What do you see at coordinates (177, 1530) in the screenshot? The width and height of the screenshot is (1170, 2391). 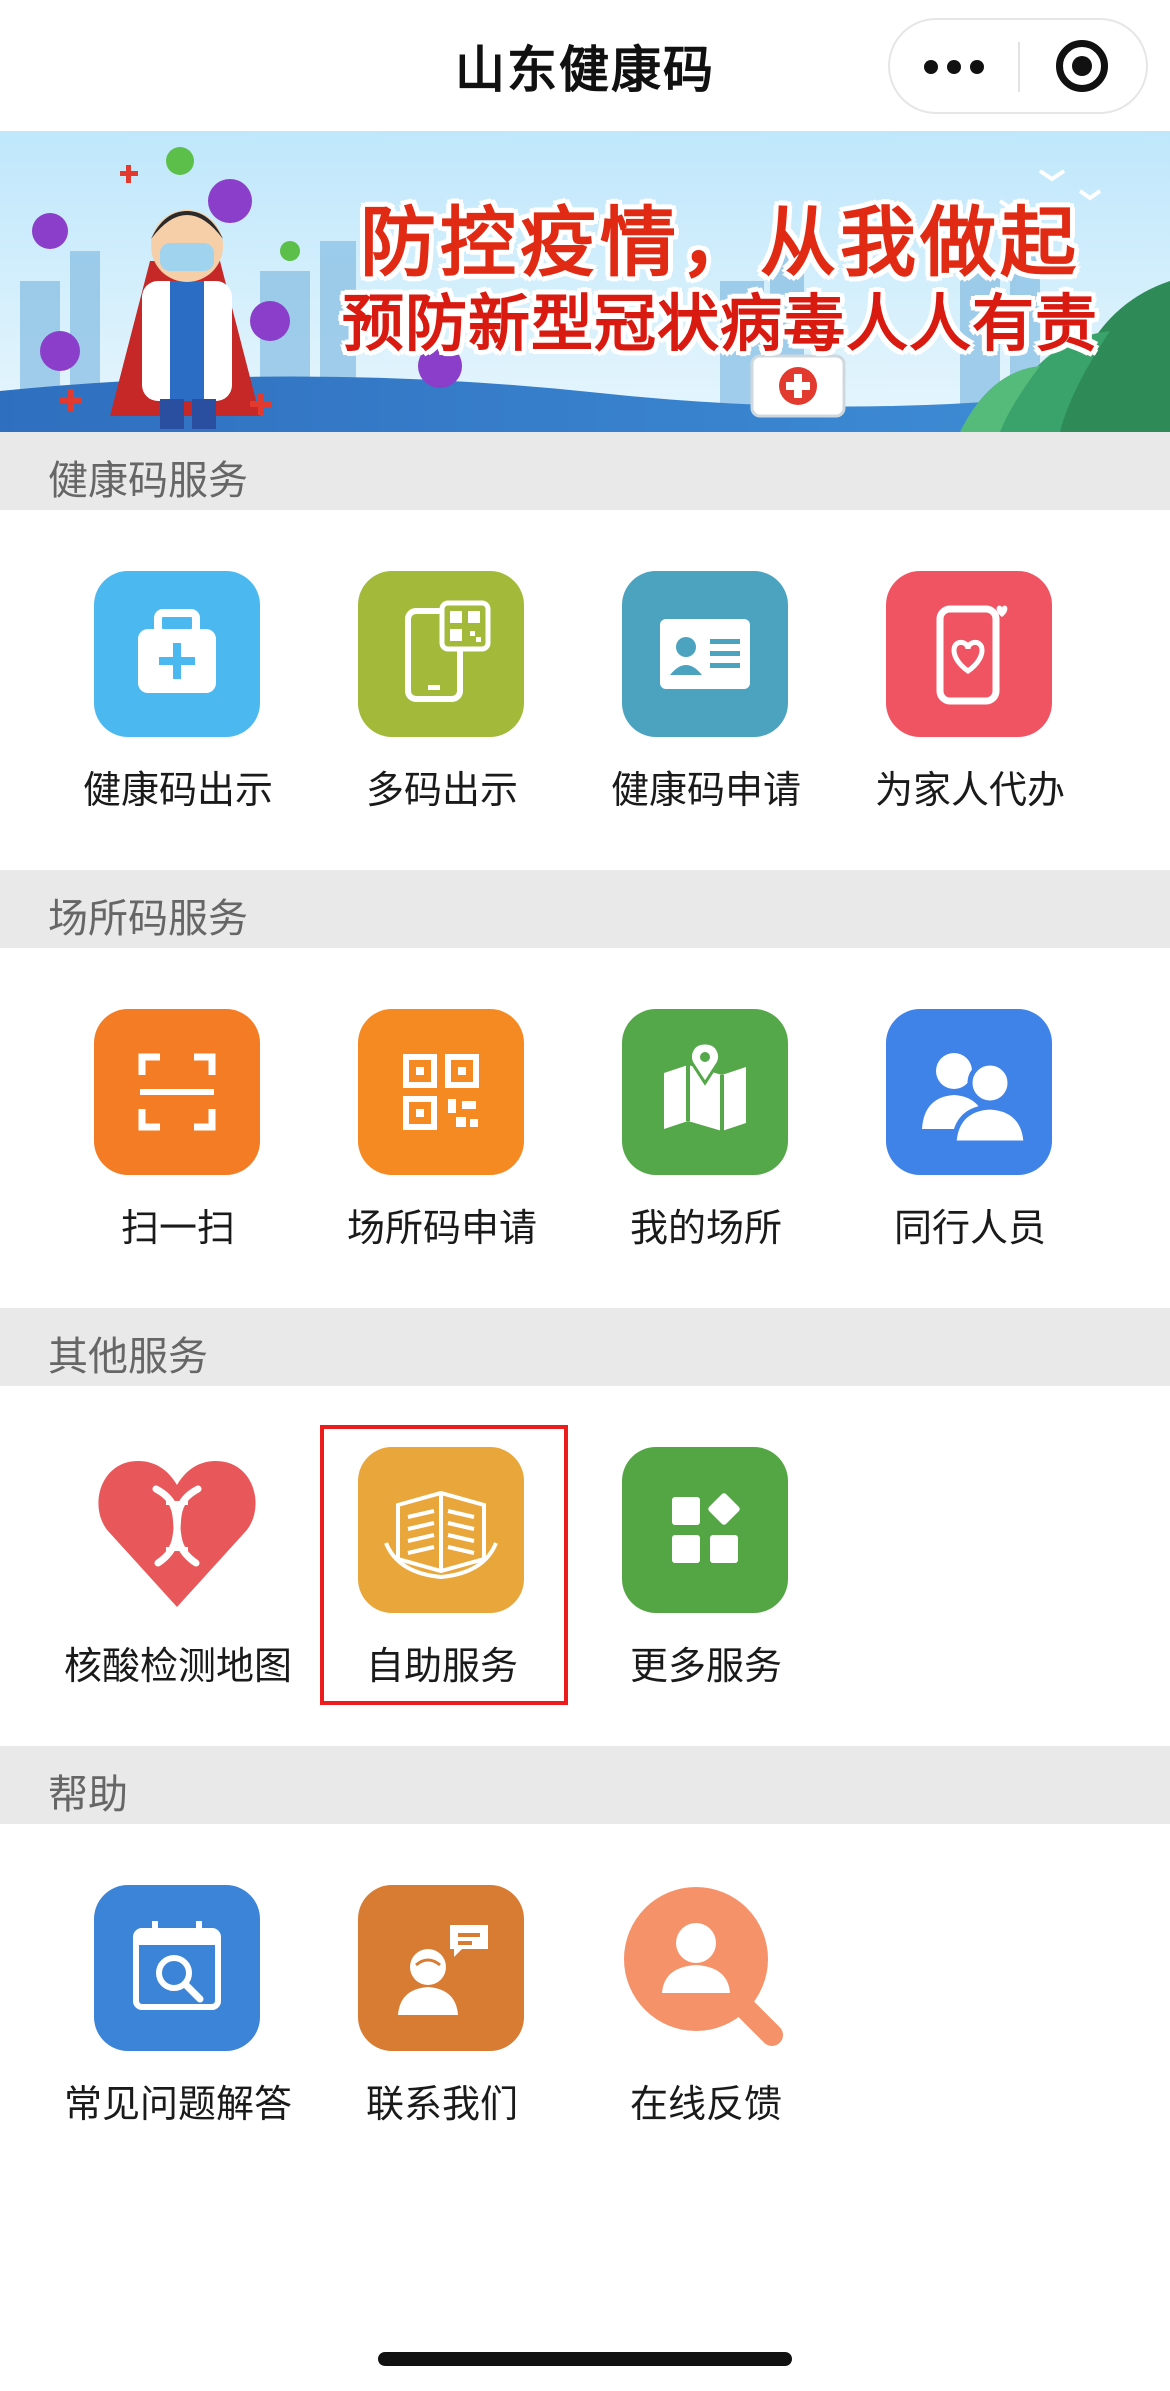 I see `dna-heart-icon` at bounding box center [177, 1530].